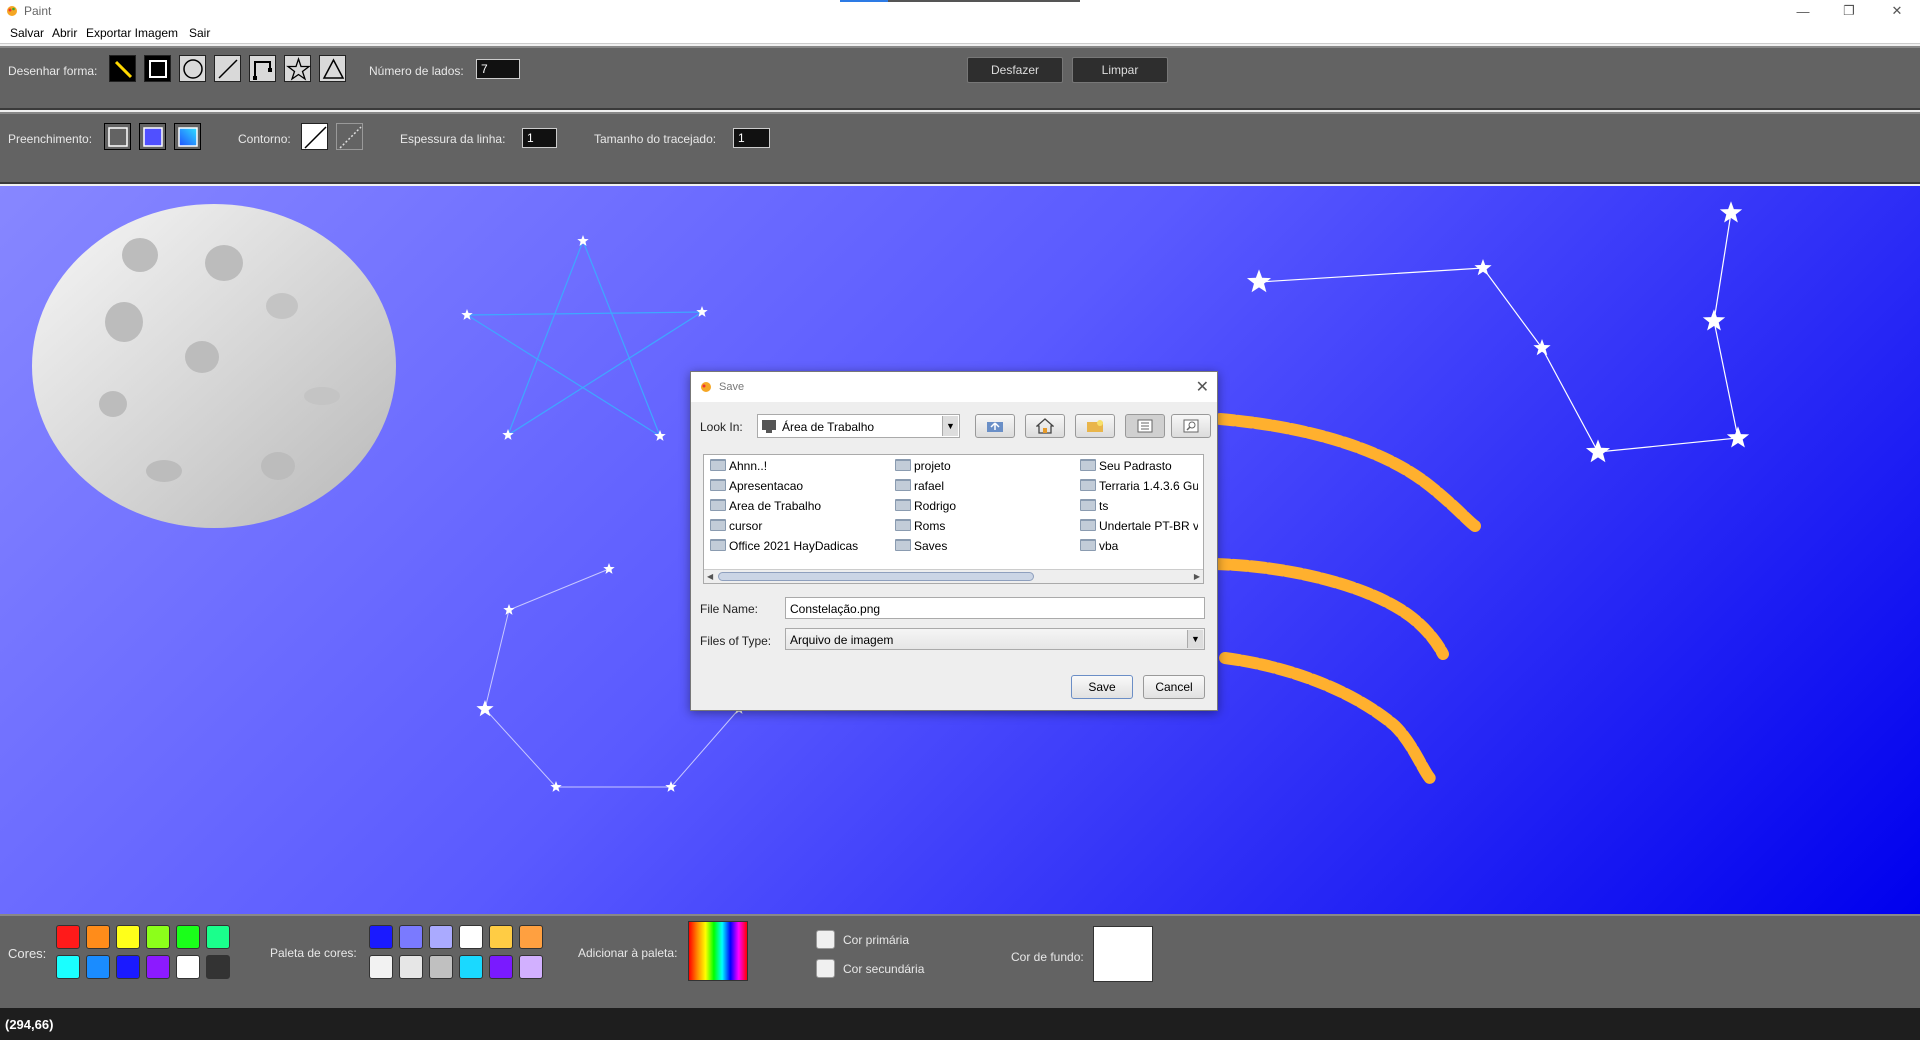  Describe the element at coordinates (314, 136) in the screenshot. I see `solid-outline-button` at that location.